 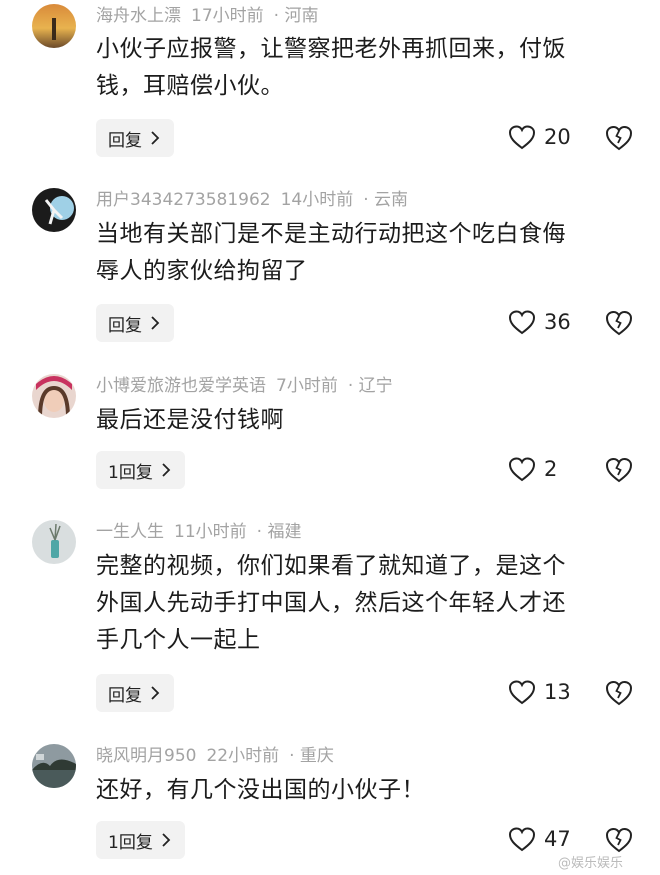 What do you see at coordinates (591, 863) in the screenshot?
I see `watermark: @娱乐娱乐` at bounding box center [591, 863].